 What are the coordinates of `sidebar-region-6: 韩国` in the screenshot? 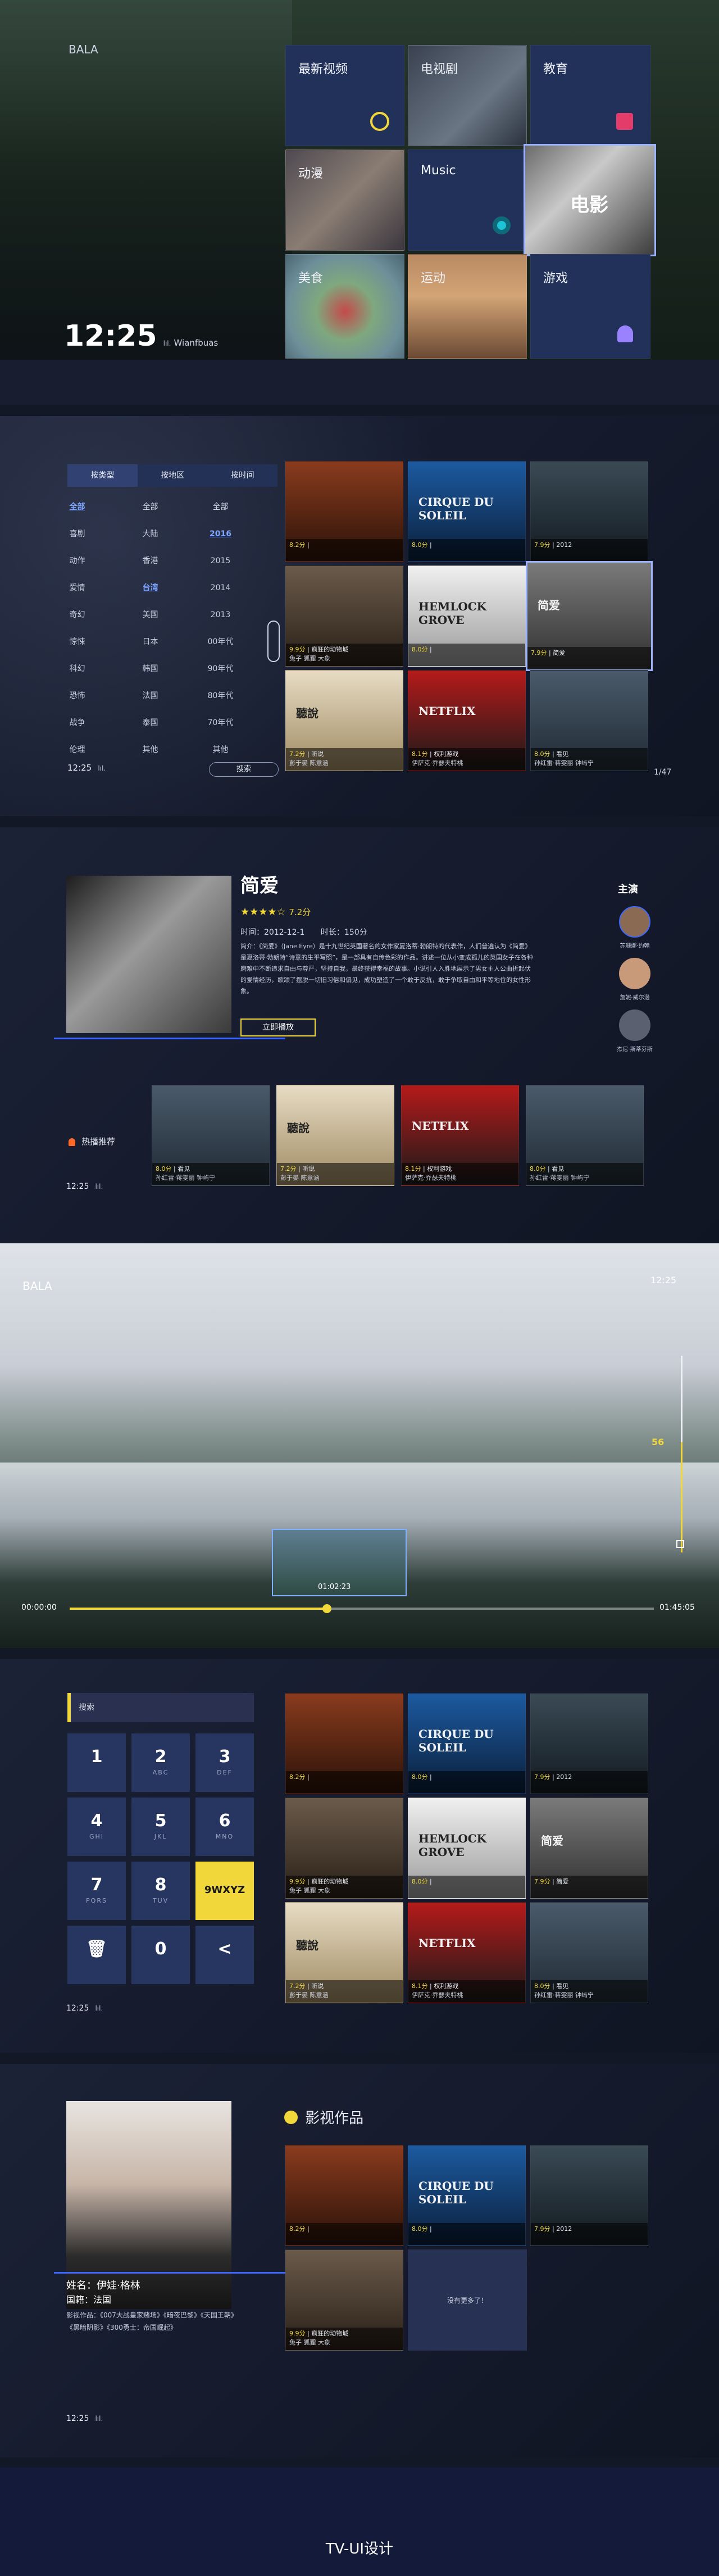 It's located at (151, 668).